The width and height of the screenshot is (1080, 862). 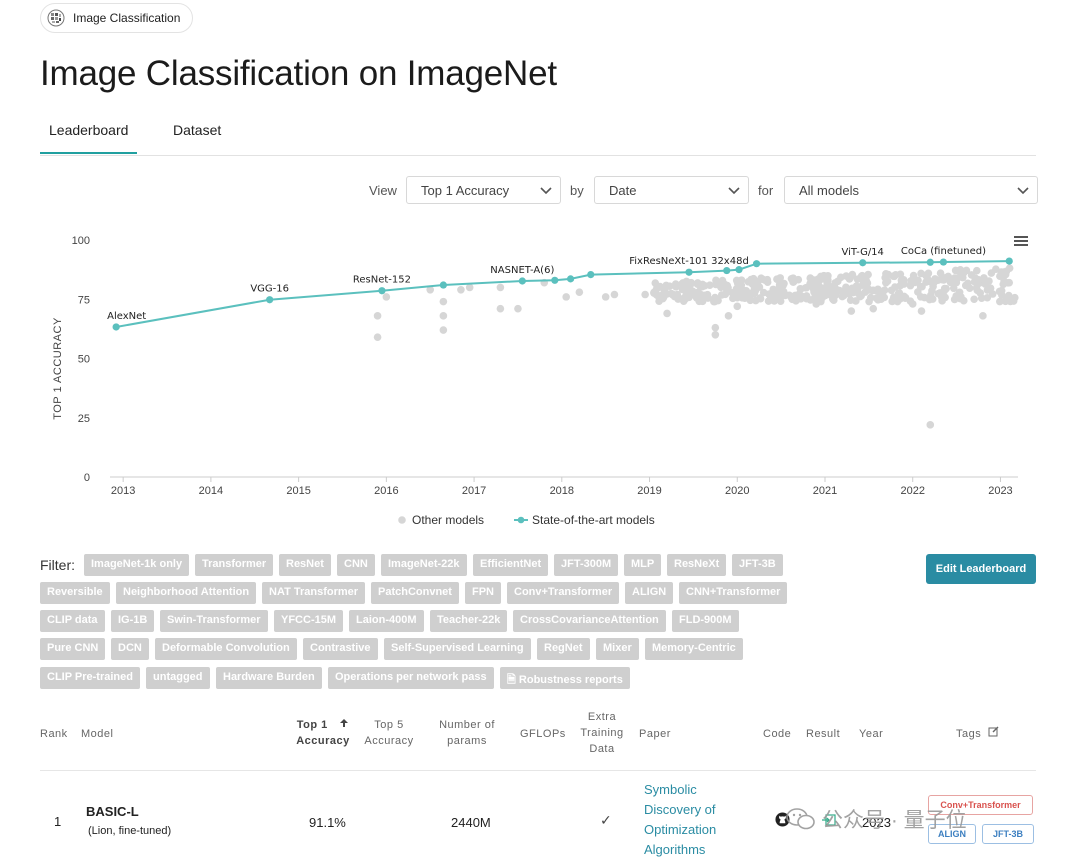 What do you see at coordinates (84, 360) in the screenshot?
I see `y-tick-label: 50` at bounding box center [84, 360].